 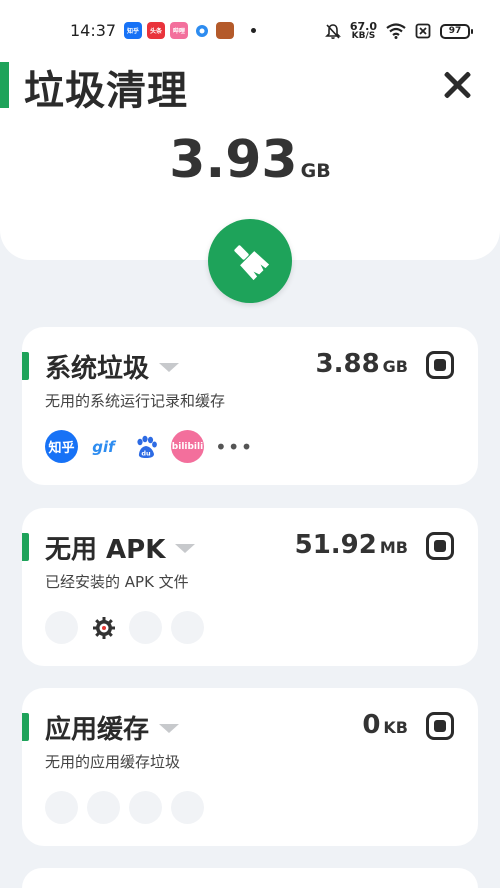 I want to click on card-size: 3.88 GB, so click(x=362, y=364).